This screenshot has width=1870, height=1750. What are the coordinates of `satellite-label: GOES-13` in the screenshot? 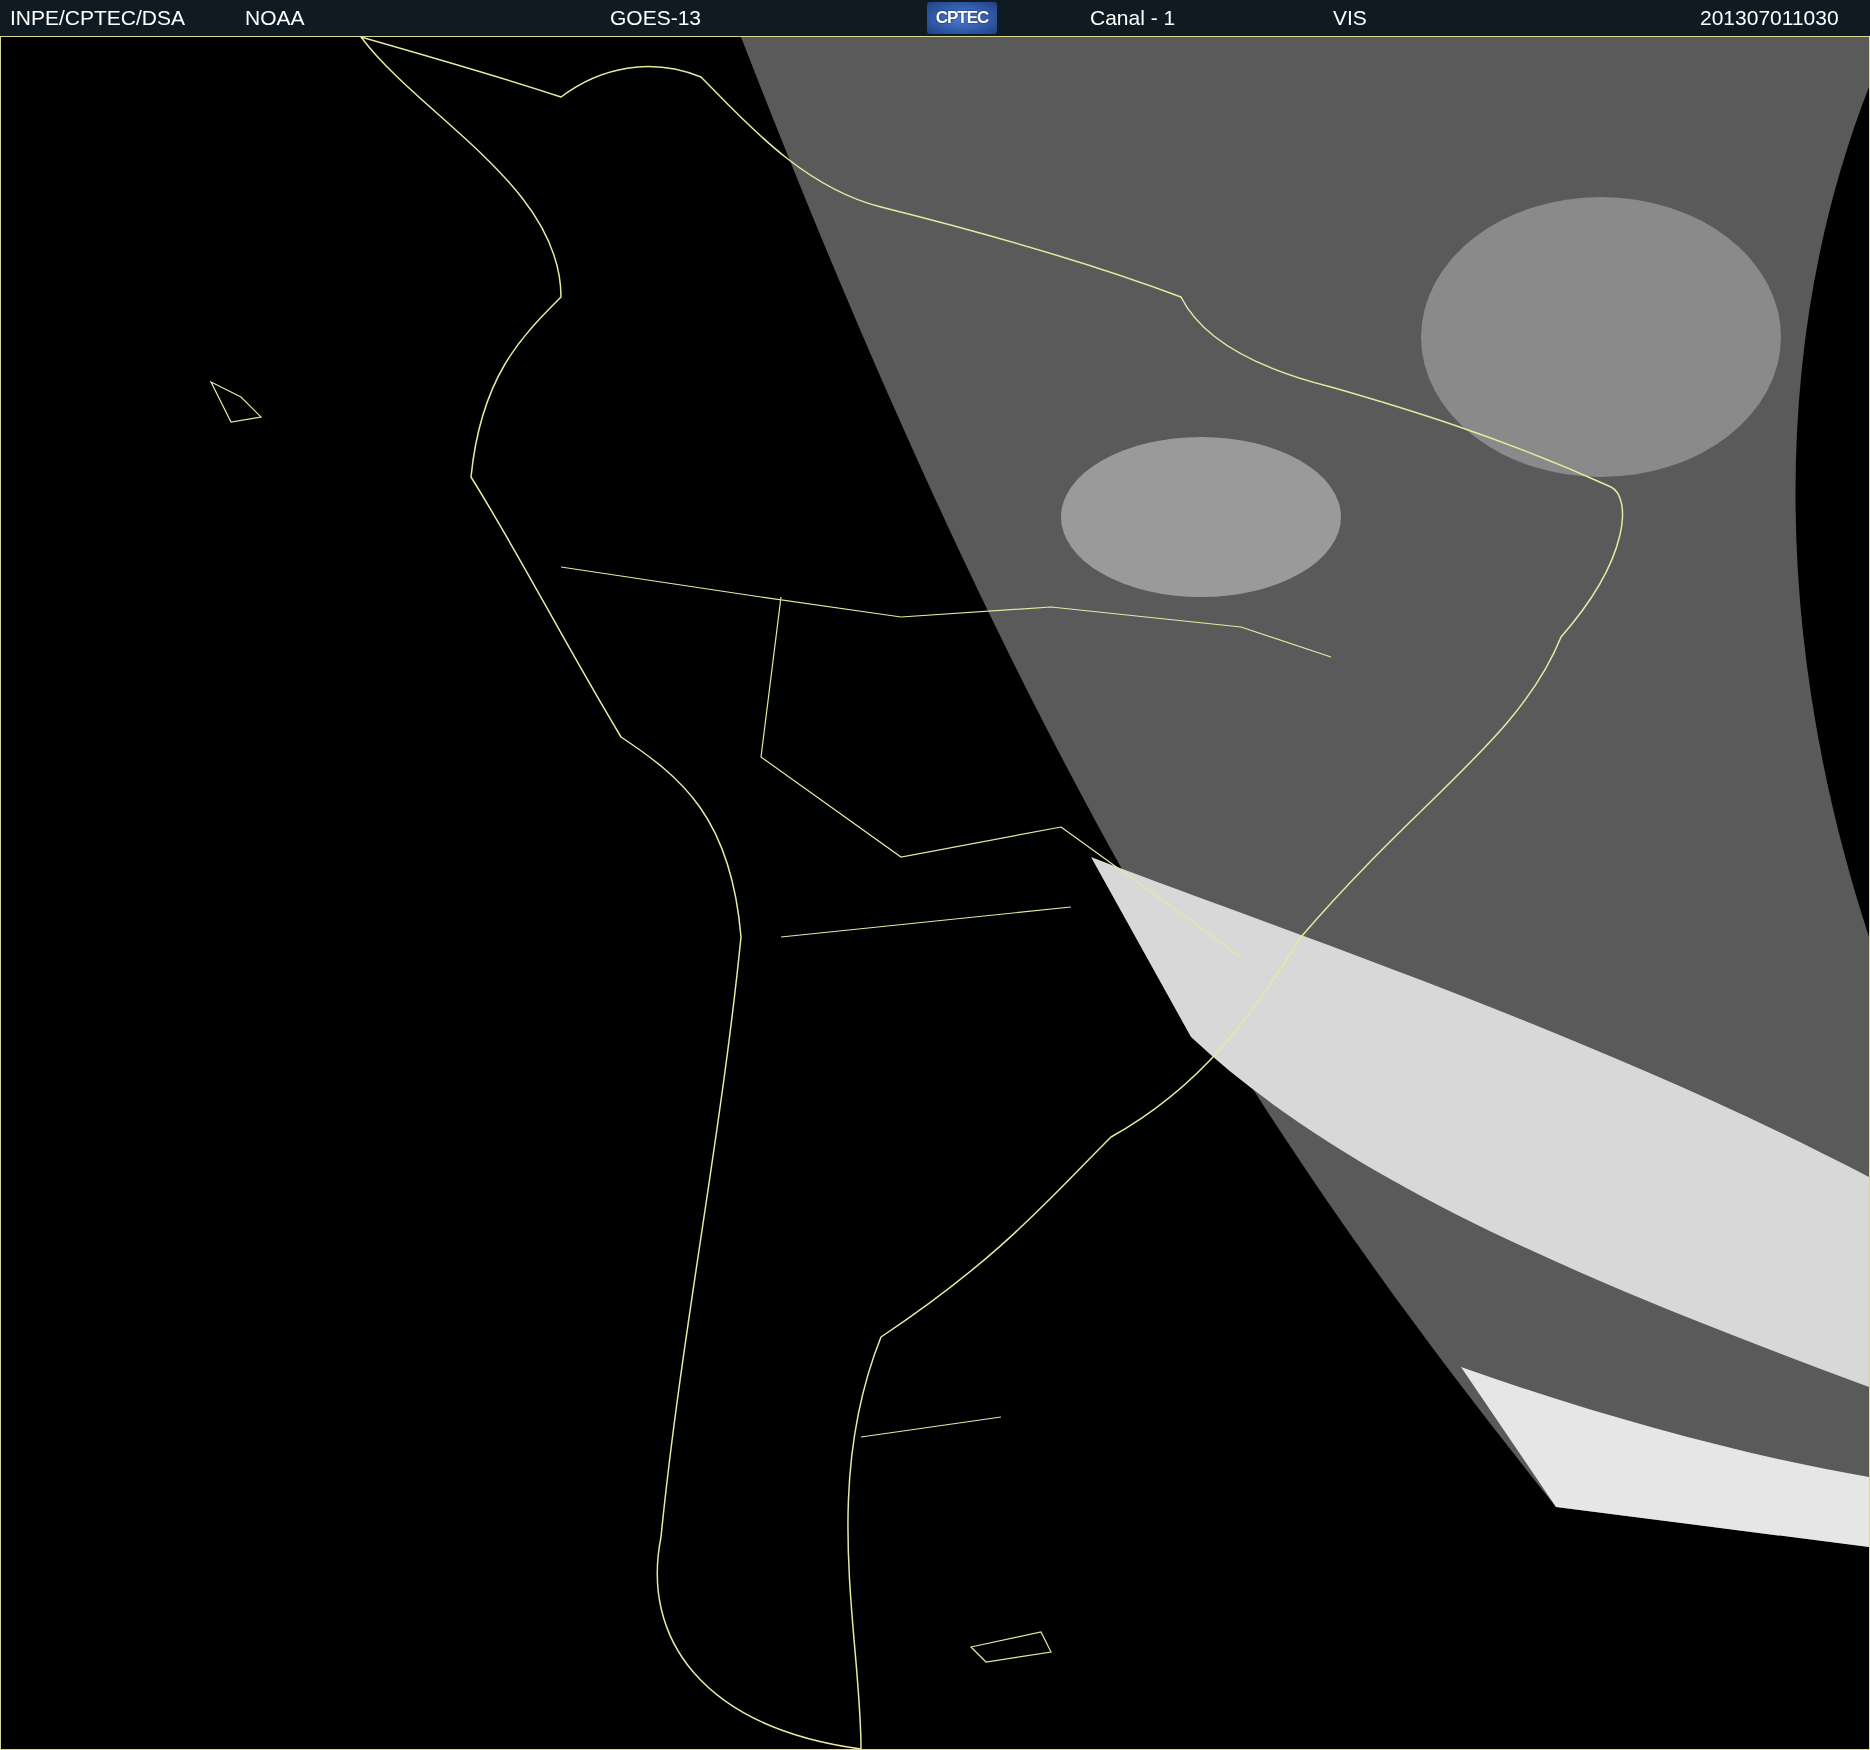 It's located at (656, 18).